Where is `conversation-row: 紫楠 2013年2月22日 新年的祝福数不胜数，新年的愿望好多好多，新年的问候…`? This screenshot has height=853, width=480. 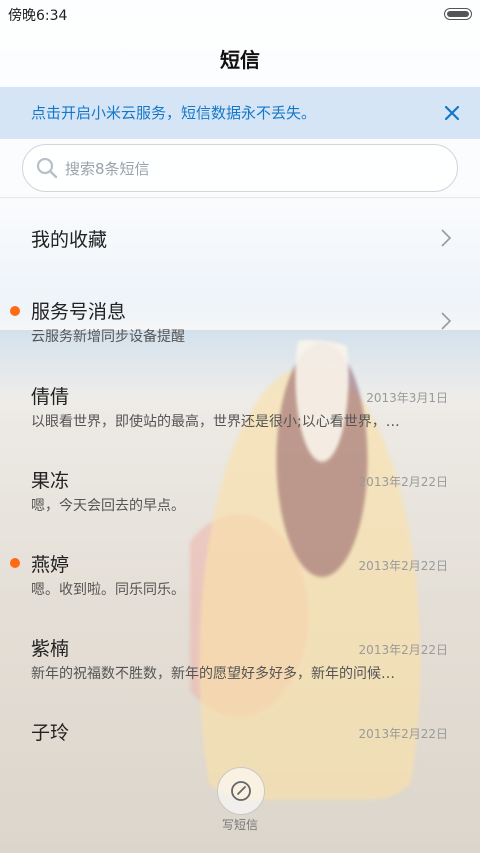
conversation-row: 紫楠 2013年2月22日 新年的祝福数不胜数，新年的愿望好多好多，新年的问候… is located at coordinates (240, 662).